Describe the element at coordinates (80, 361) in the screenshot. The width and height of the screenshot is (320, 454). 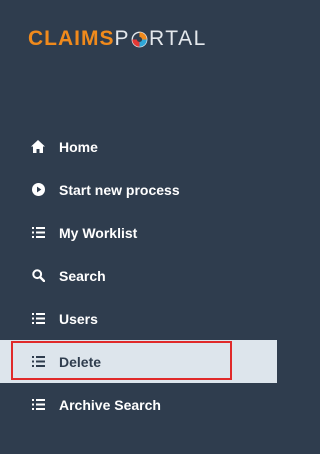
I see `nav-item-label: Delete` at that location.